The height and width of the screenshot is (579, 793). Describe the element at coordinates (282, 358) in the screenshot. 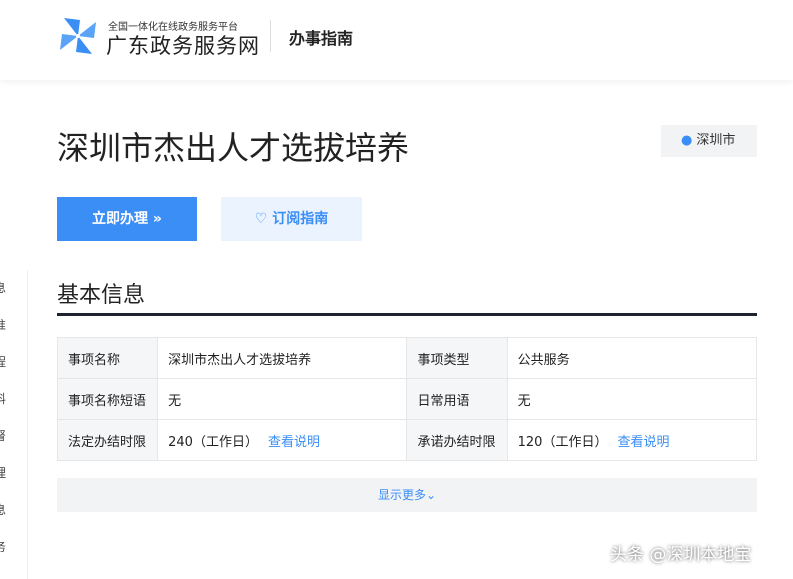

I see `field-value: 深圳市杰出人才选拔培养` at that location.